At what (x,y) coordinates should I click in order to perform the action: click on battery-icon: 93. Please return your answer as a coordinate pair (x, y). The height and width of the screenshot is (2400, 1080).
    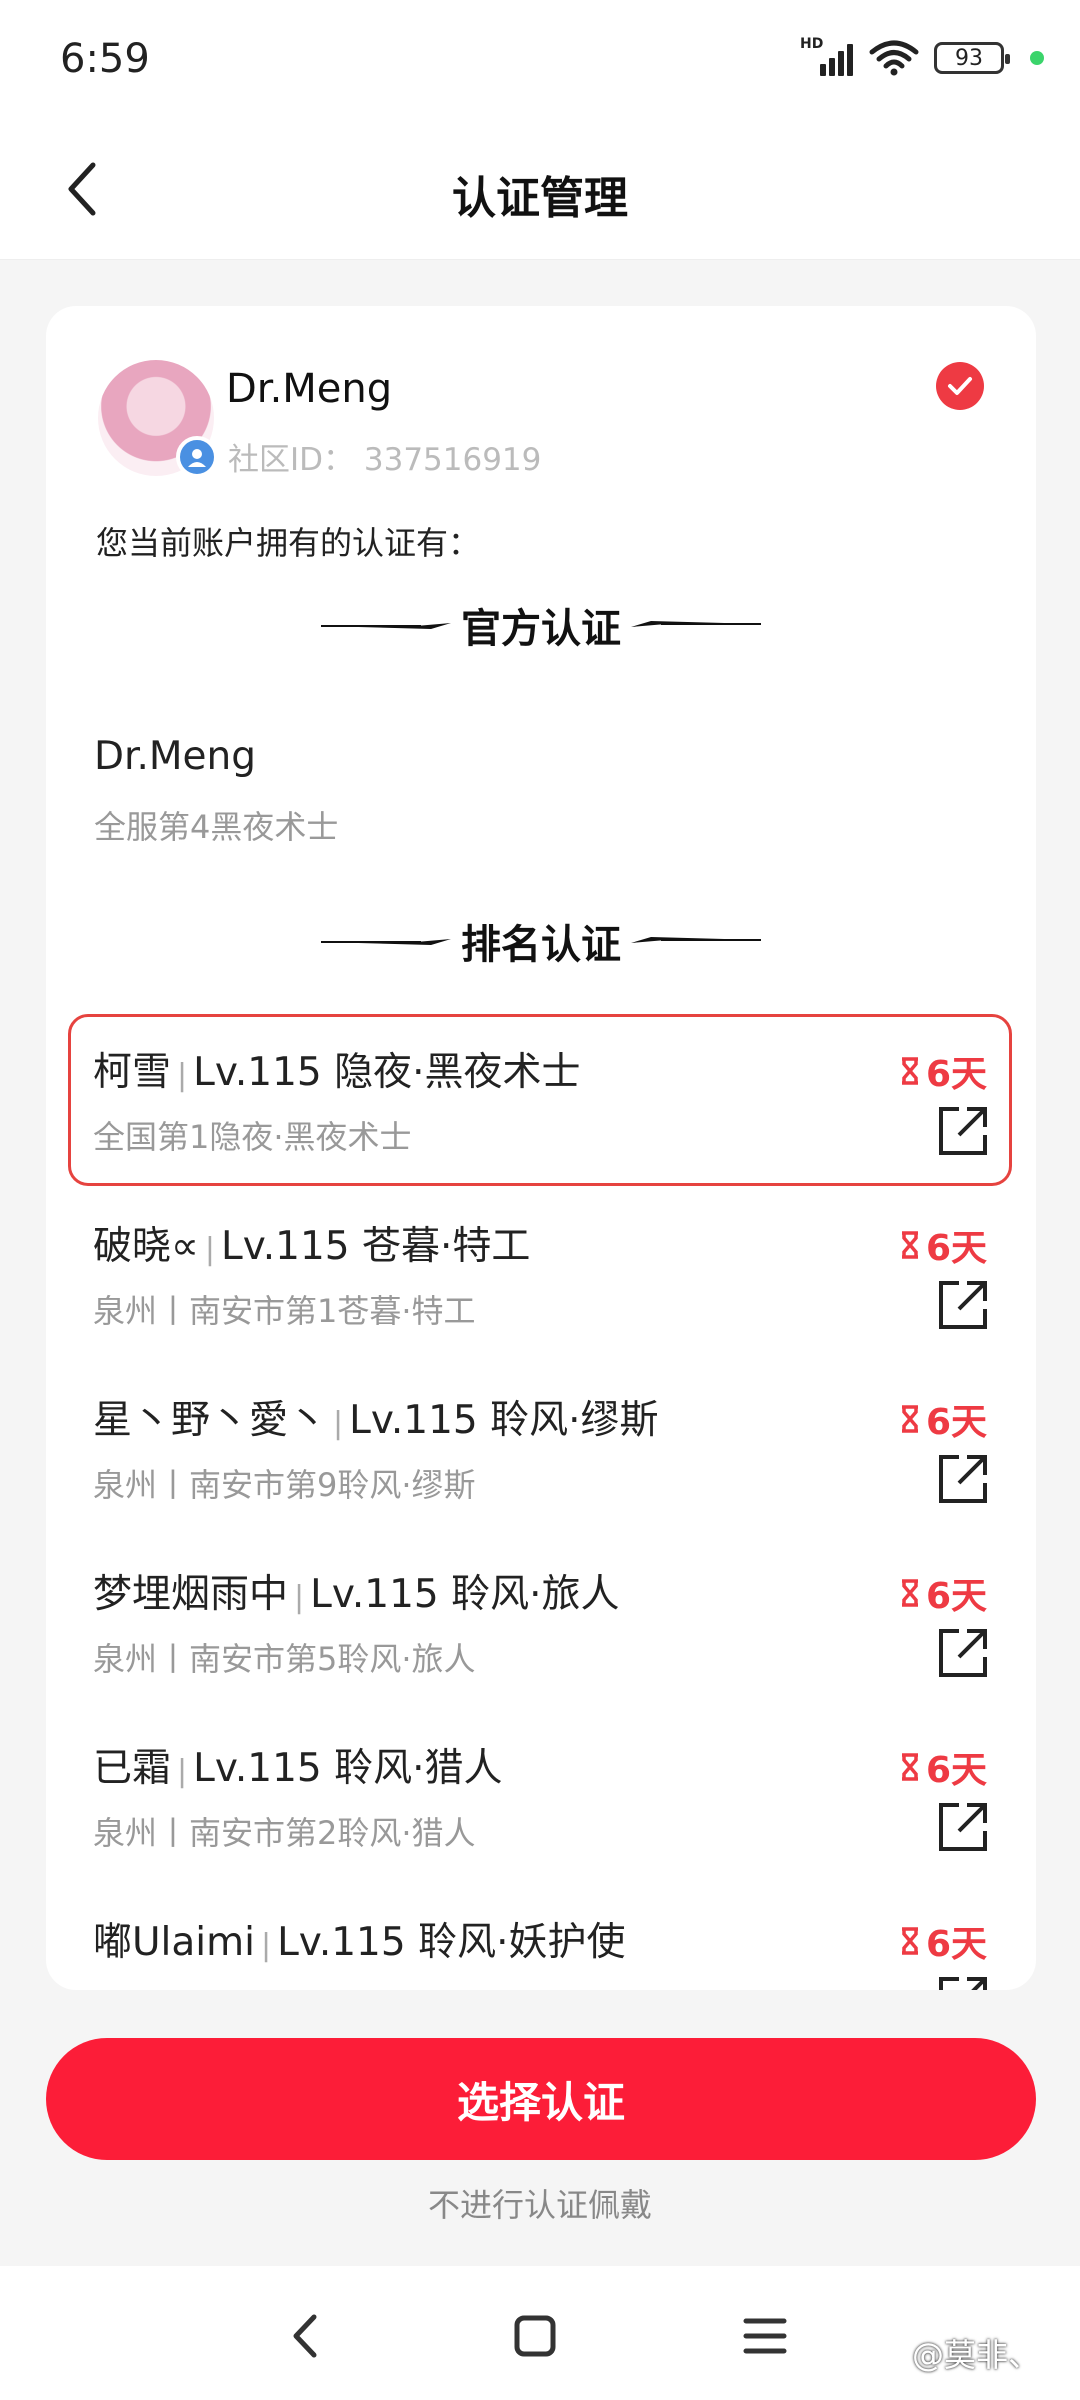
    Looking at the image, I should click on (972, 58).